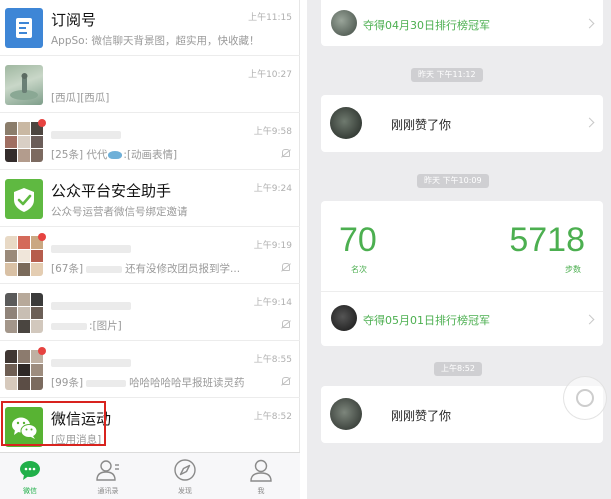 This screenshot has height=499, width=611. Describe the element at coordinates (462, 273) in the screenshot. I see `daily-stats-card: 70 名次 5718 步数 夺得05月01日排行榜冠军` at that location.